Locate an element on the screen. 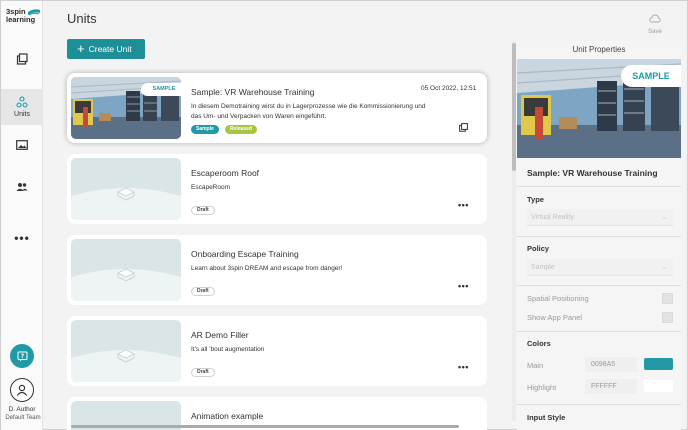  cloud-icon is located at coordinates (655, 18).